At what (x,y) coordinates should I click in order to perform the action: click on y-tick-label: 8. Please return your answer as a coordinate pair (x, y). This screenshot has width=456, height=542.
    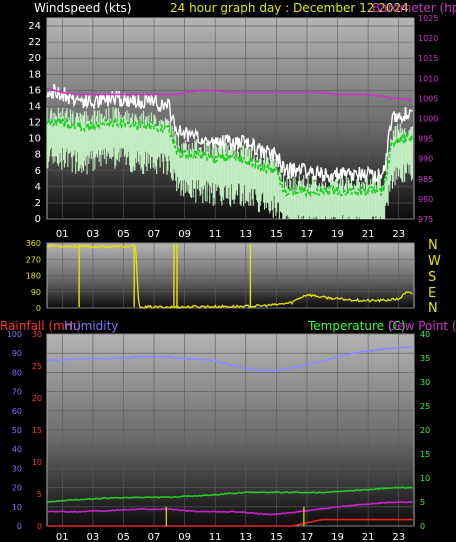
    Looking at the image, I should click on (38, 155).